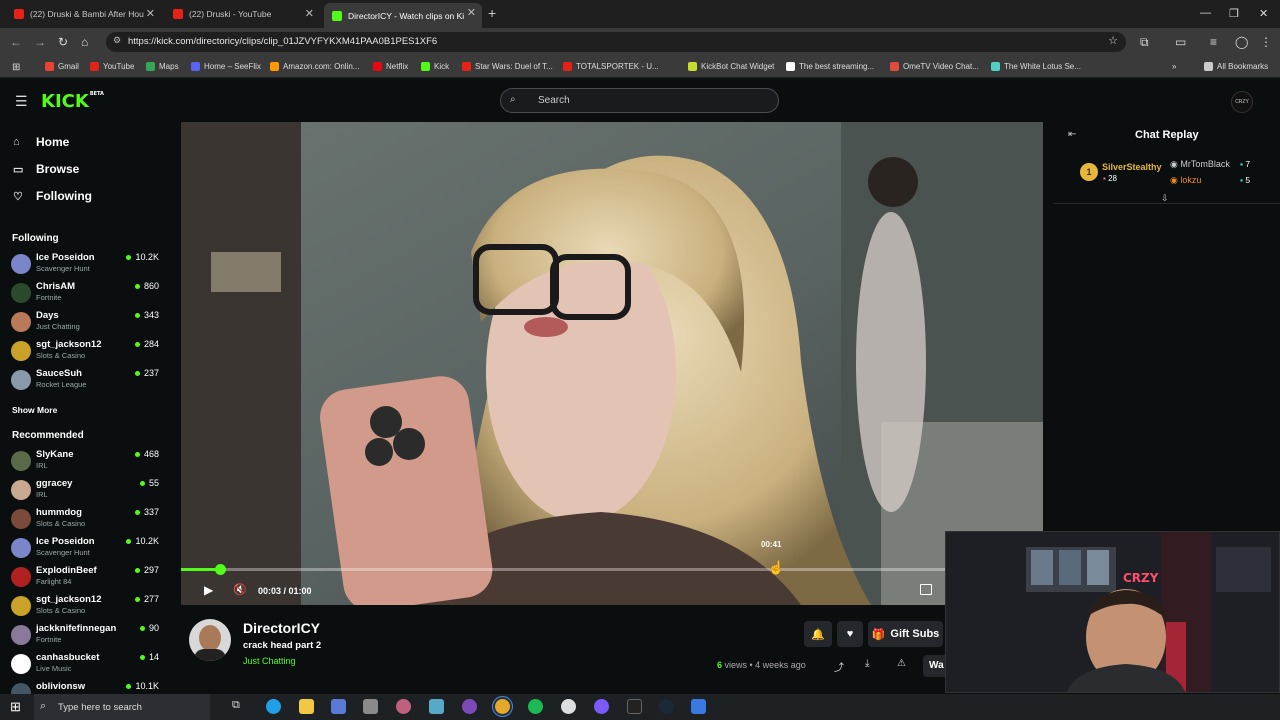 The height and width of the screenshot is (720, 1280). Describe the element at coordinates (16, 42) in the screenshot. I see `back-icon: ←` at that location.